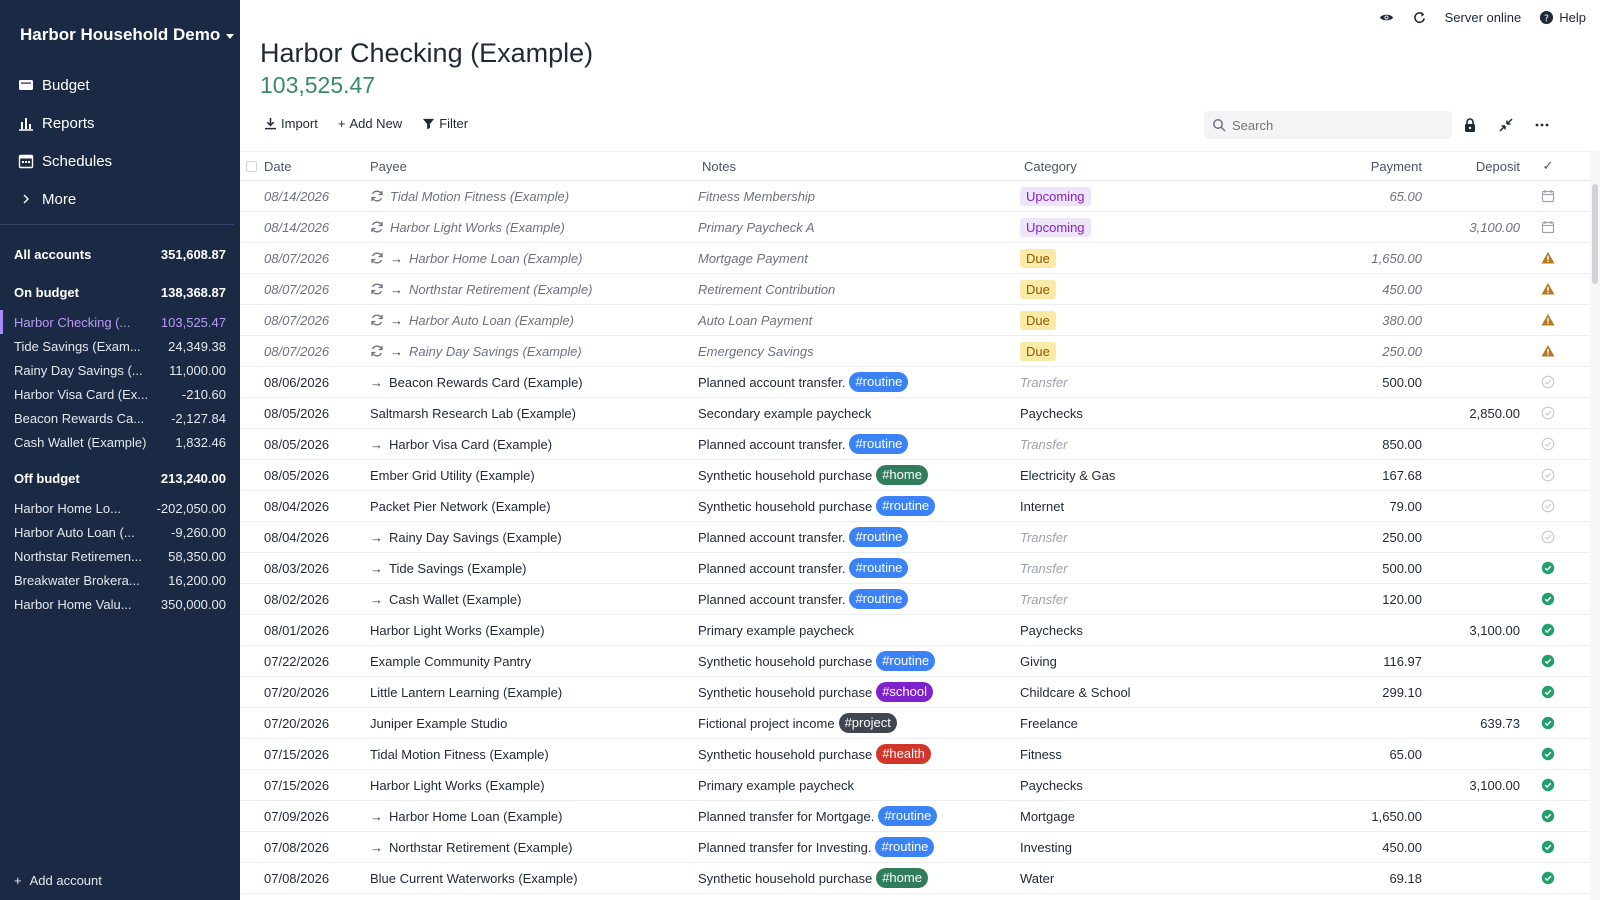  What do you see at coordinates (120, 442) in the screenshot?
I see `sidebar-account: Cash Wallet (Example) 1,832.46` at bounding box center [120, 442].